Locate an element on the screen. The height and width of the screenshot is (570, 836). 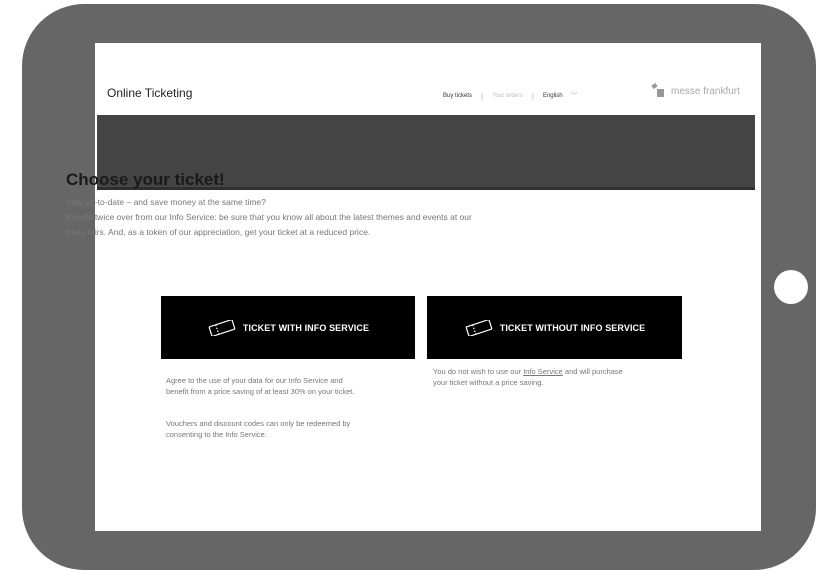
description-line: consenting to the Info Service. is located at coordinates (216, 434).